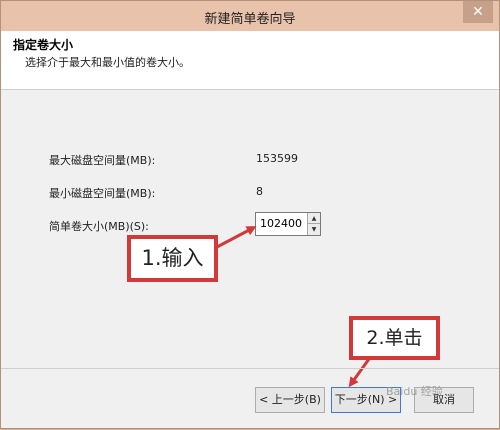 This screenshot has height=430, width=500. Describe the element at coordinates (236, 237) in the screenshot. I see `arrow-step1` at that location.